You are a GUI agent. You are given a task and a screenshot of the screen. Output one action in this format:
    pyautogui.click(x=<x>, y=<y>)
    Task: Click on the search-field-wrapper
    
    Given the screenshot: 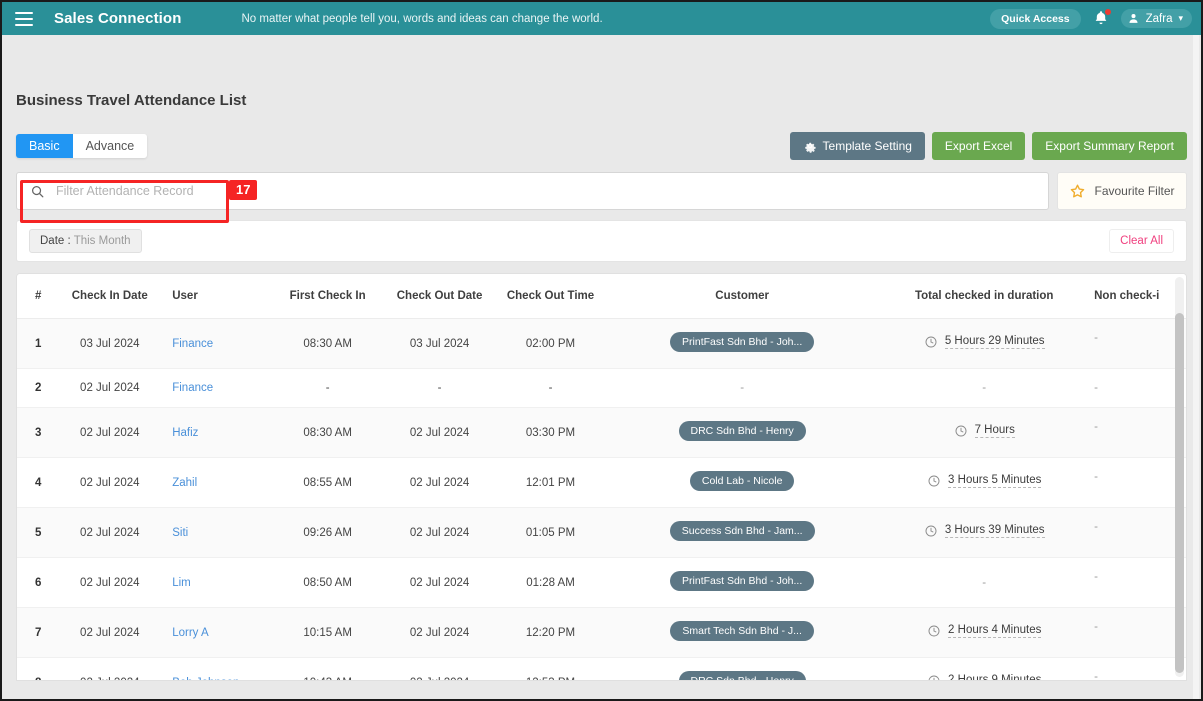 What is the action you would take?
    pyautogui.click(x=532, y=191)
    